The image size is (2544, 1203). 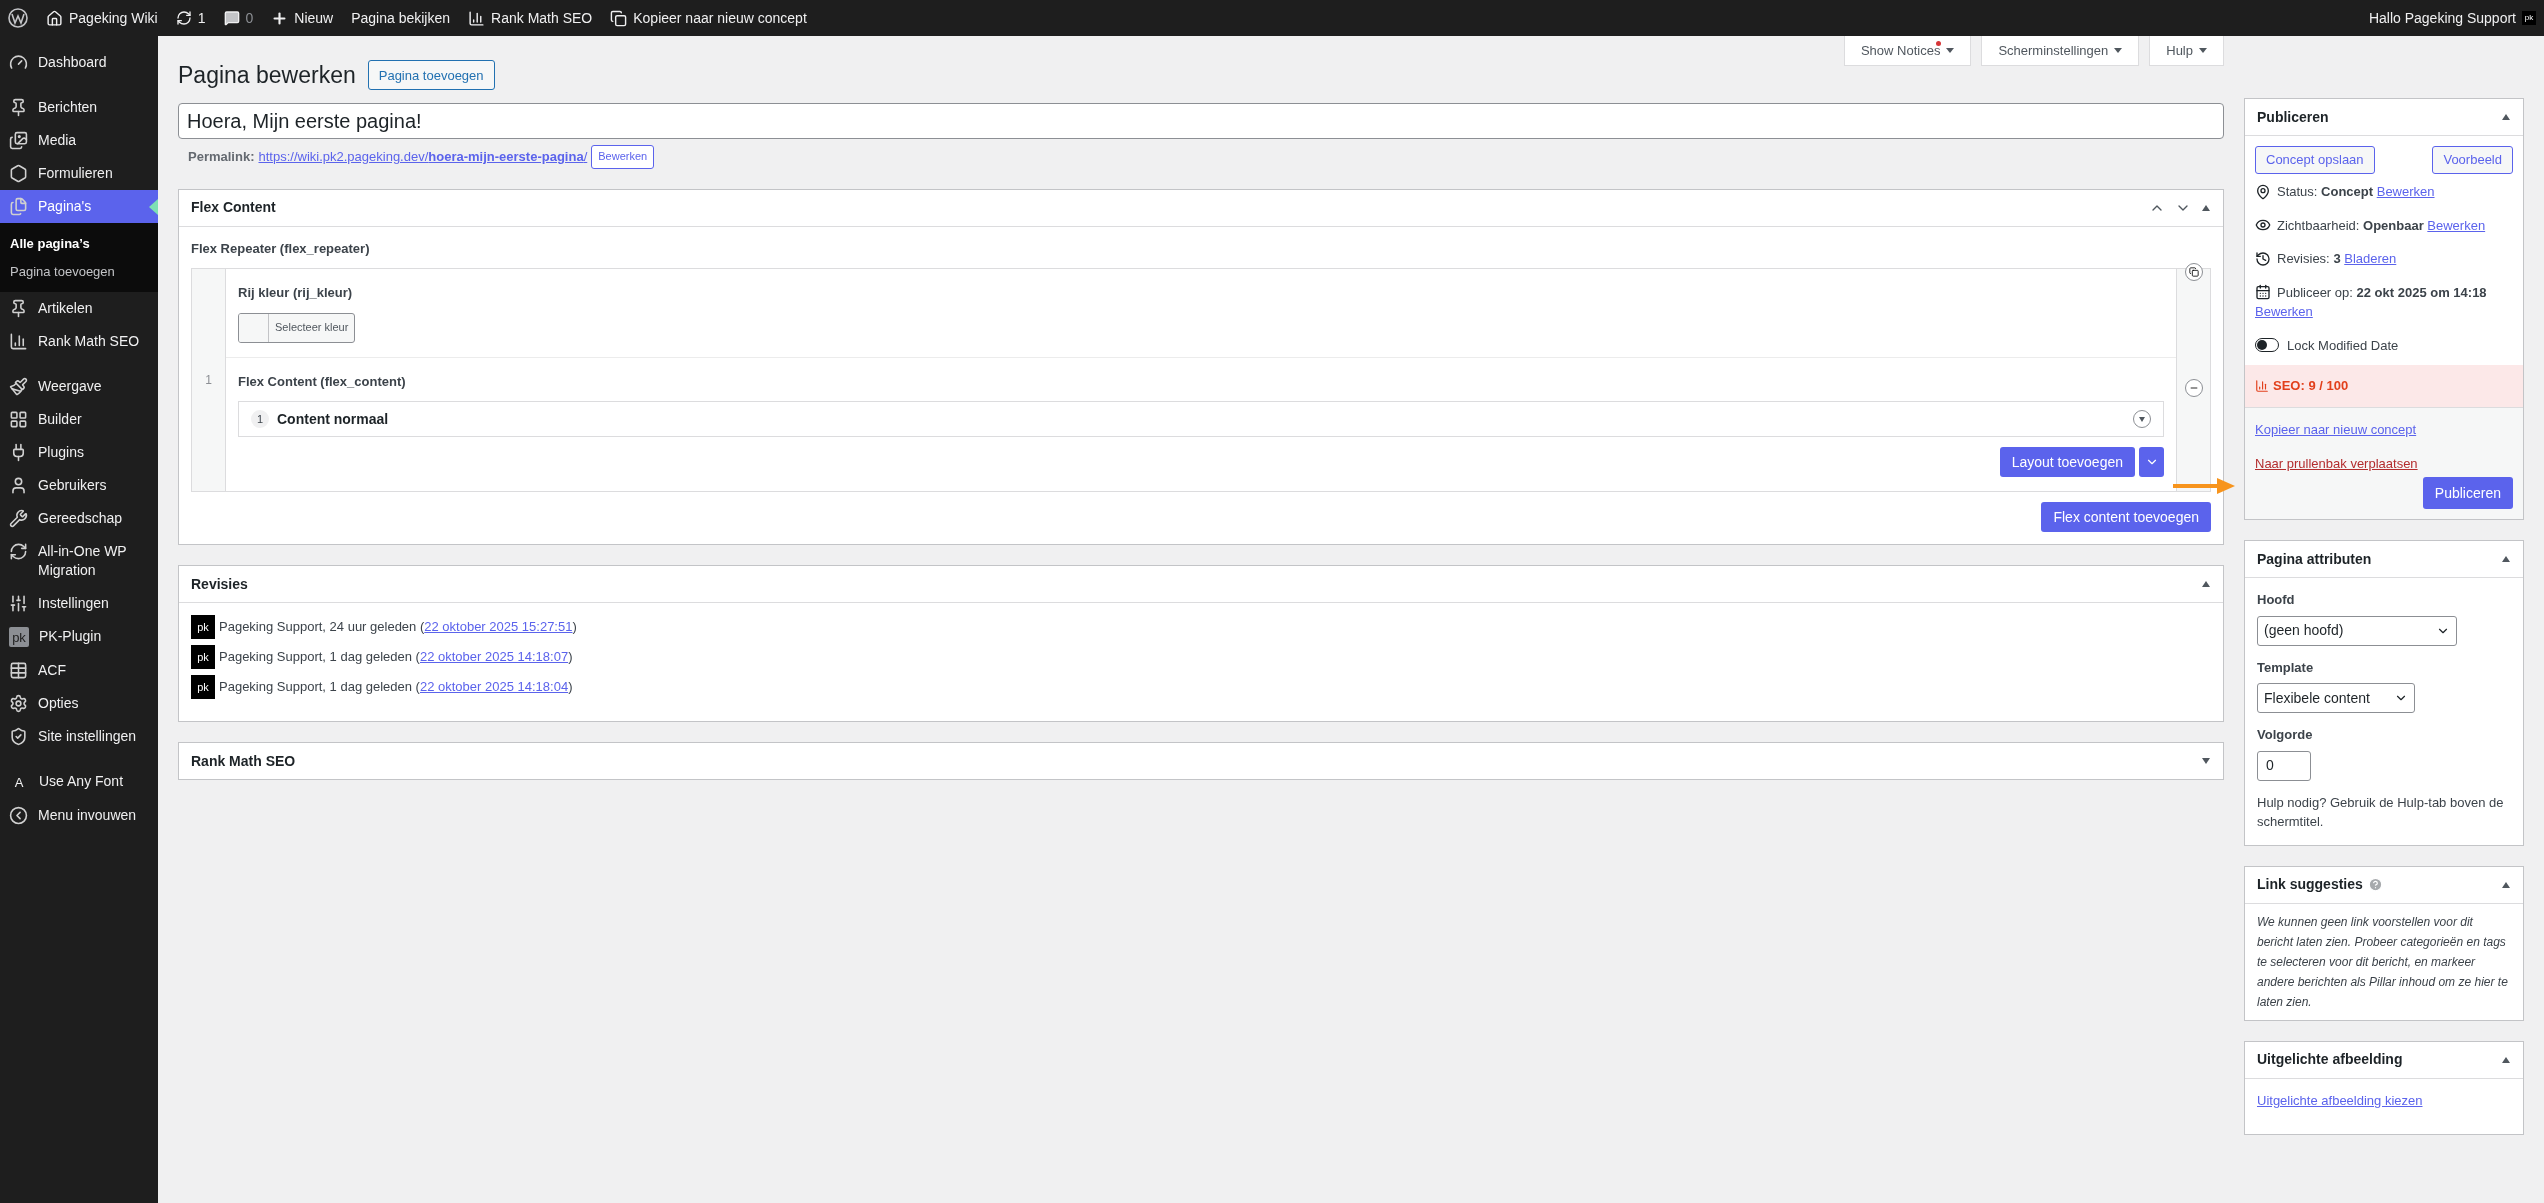 What do you see at coordinates (2186, 51) in the screenshot?
I see `screen-meta-tab: Hulp` at bounding box center [2186, 51].